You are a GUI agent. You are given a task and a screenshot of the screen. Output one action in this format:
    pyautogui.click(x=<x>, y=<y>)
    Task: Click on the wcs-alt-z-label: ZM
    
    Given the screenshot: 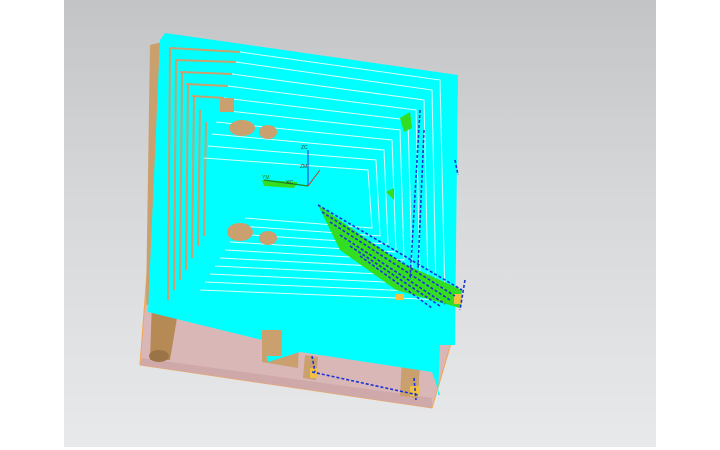 What is the action you would take?
    pyautogui.click(x=303, y=167)
    